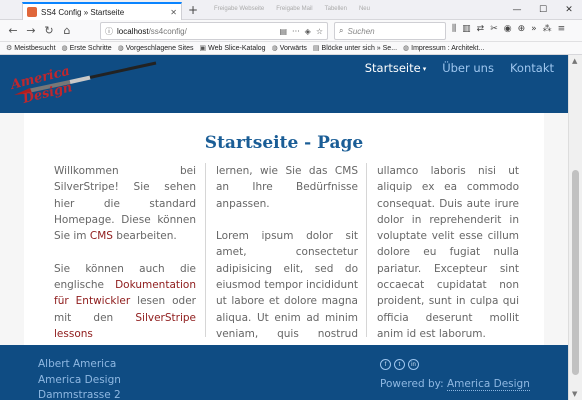  What do you see at coordinates (294, 9) in the screenshot?
I see `background-tab: Freigabe Mail` at bounding box center [294, 9].